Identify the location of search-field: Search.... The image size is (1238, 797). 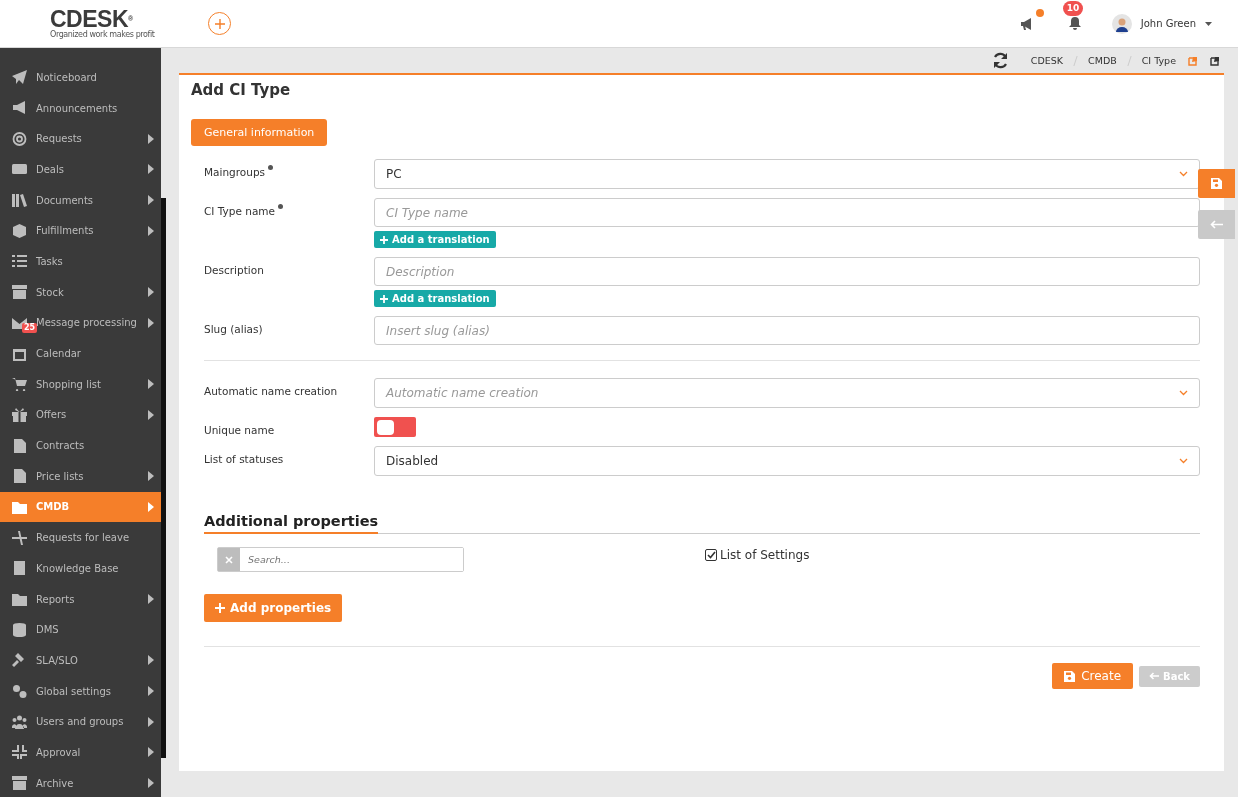
(340, 559).